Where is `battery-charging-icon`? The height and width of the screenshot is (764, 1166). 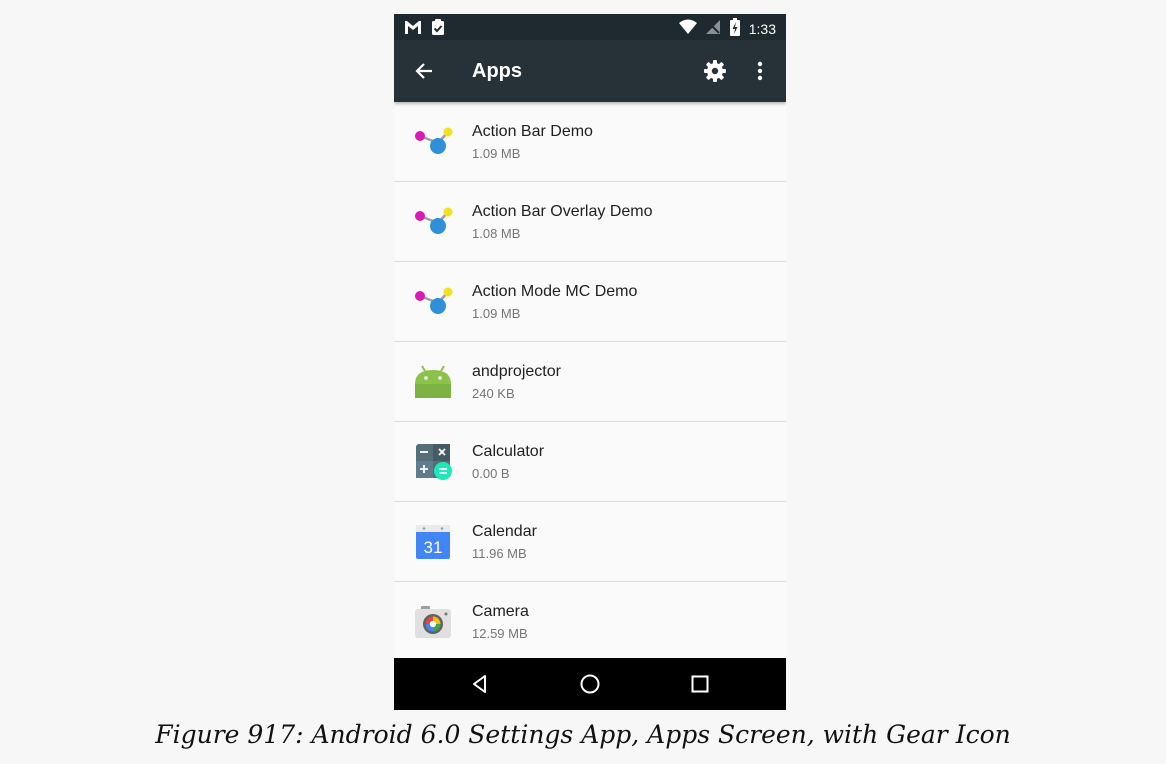
battery-charging-icon is located at coordinates (735, 28).